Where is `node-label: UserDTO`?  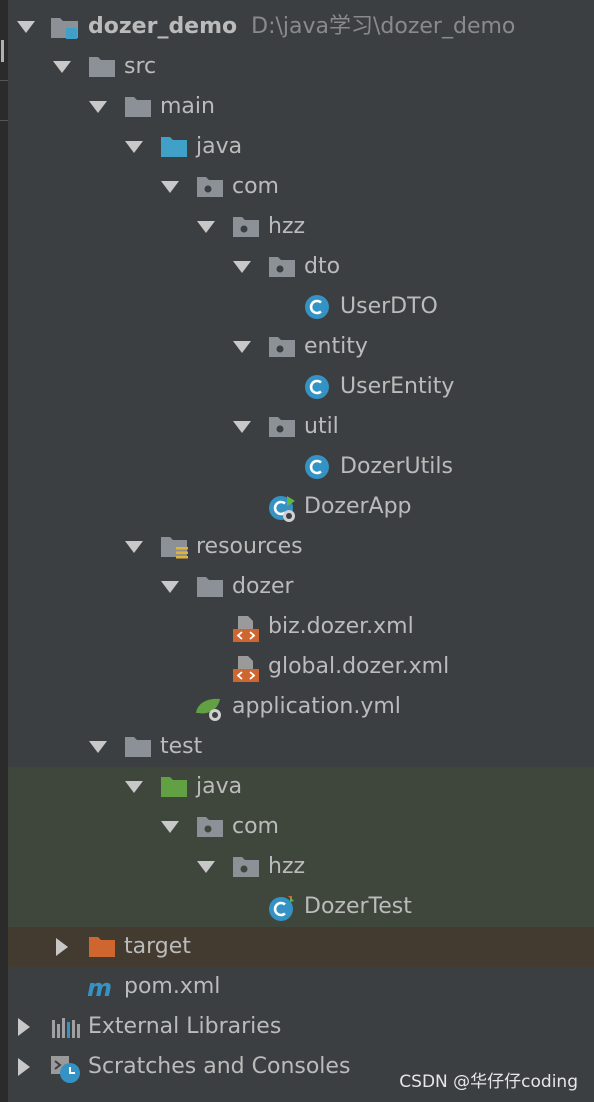
node-label: UserDTO is located at coordinates (389, 306).